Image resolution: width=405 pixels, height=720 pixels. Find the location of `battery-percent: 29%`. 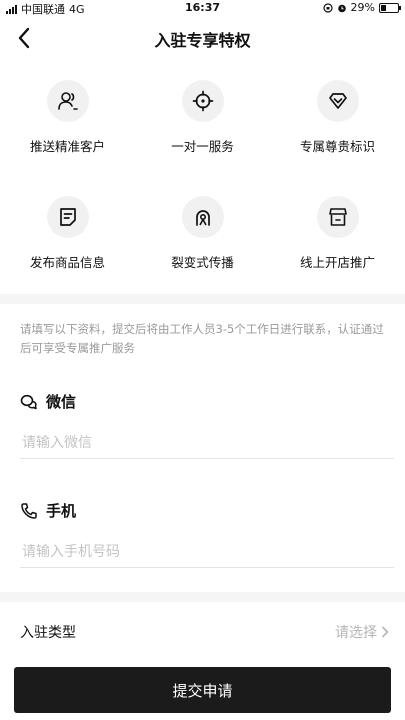

battery-percent: 29% is located at coordinates (362, 7).